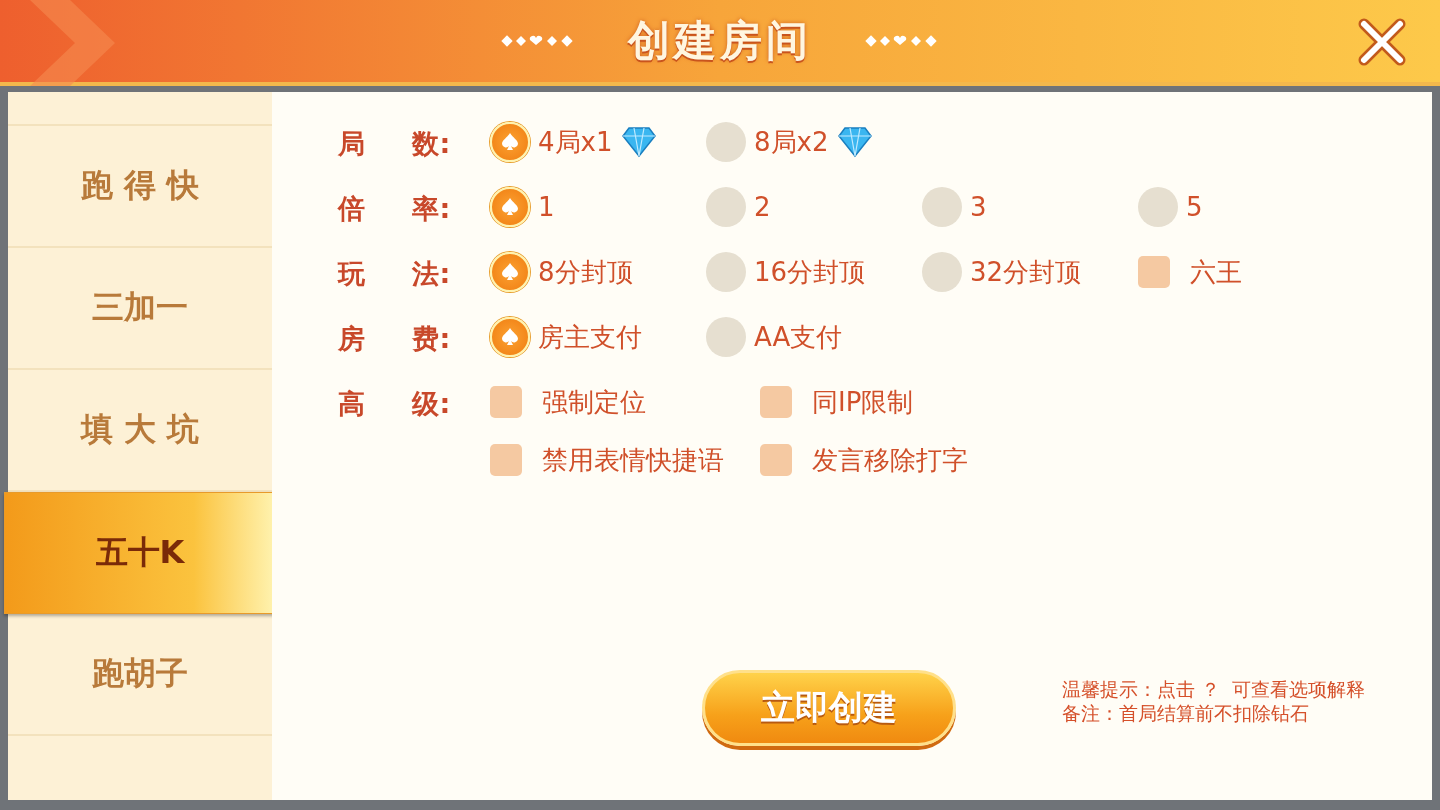 The height and width of the screenshot is (810, 1440). I want to click on radio-option: AA支付, so click(774, 337).